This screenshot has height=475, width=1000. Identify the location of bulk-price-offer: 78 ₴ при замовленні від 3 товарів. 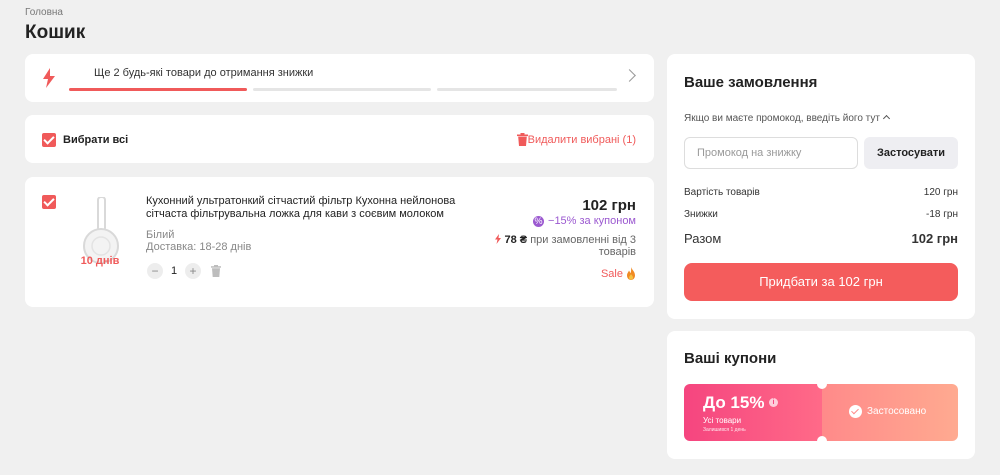
(561, 246).